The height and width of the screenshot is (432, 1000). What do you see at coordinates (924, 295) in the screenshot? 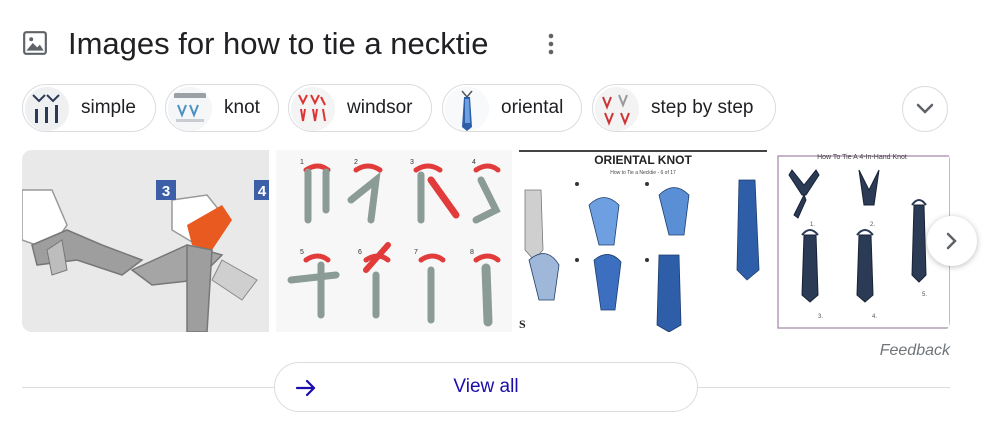
I see `step-number: 5.` at bounding box center [924, 295].